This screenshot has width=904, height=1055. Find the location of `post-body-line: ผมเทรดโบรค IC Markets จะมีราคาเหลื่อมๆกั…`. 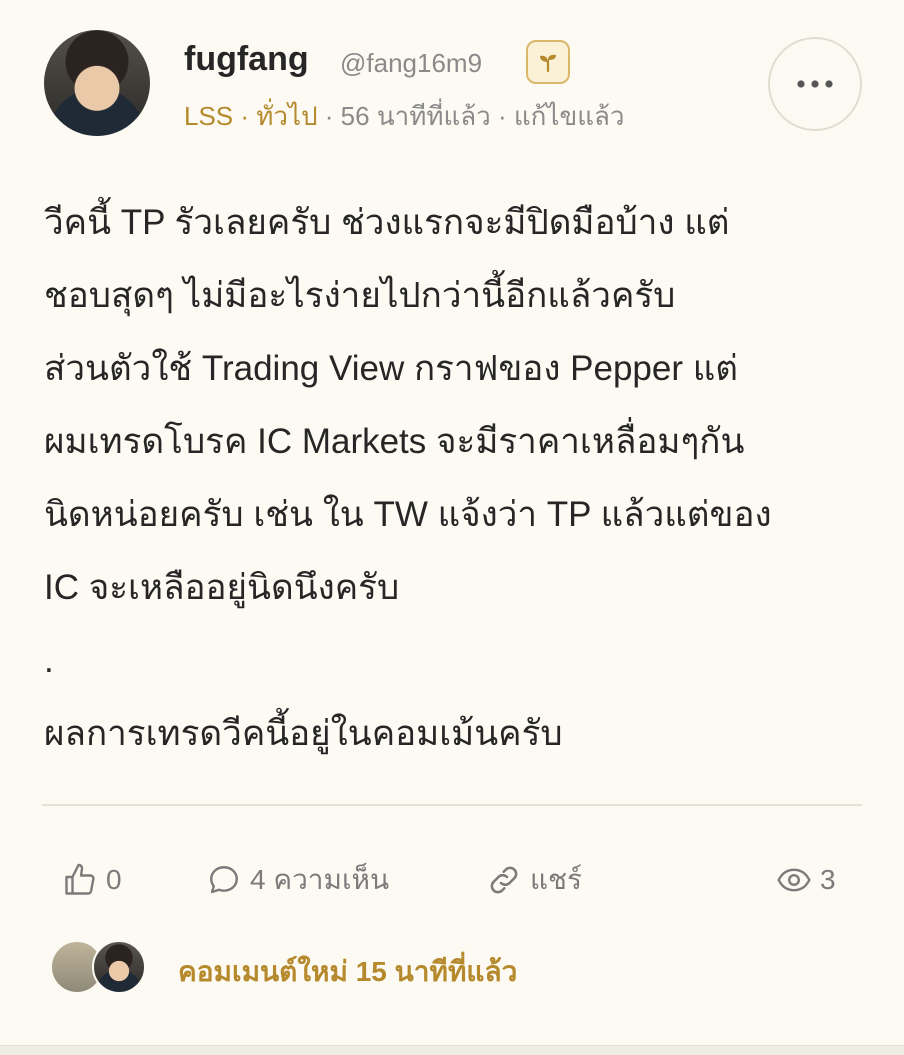

post-body-line: ผมเทรดโบรค IC Markets จะมีราคาเหลื่อมๆกั… is located at coordinates (394, 441).